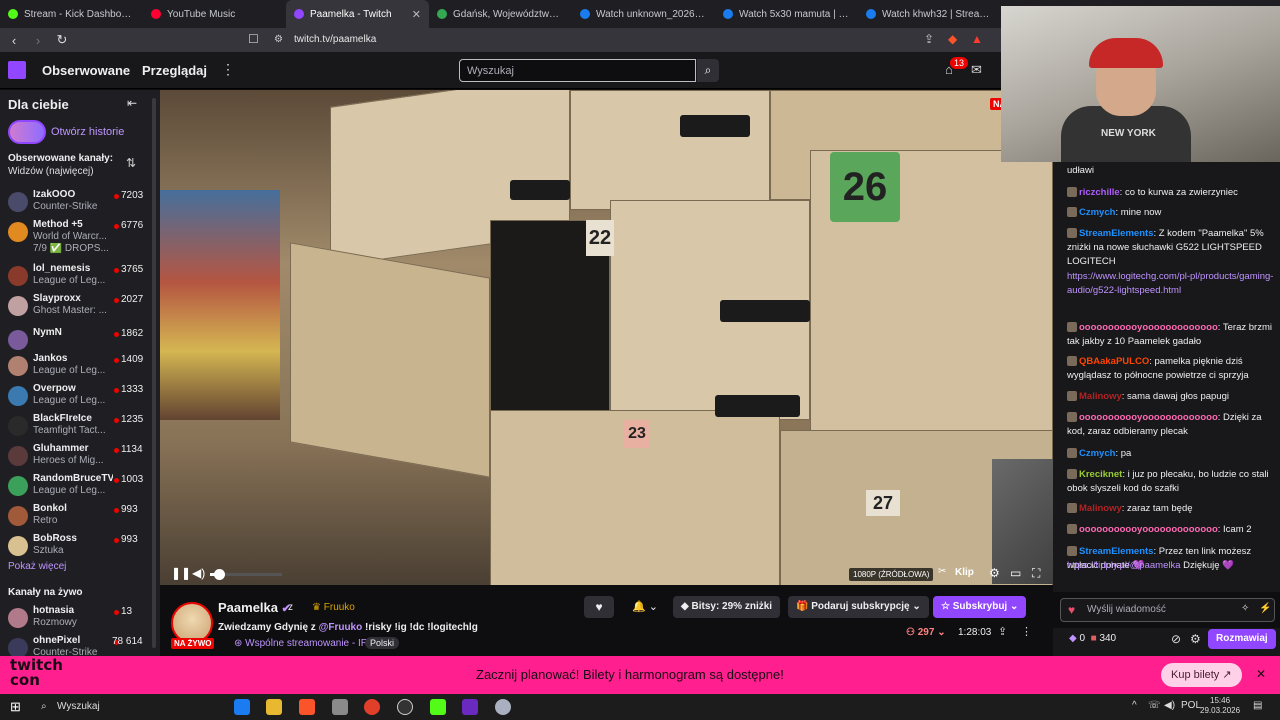 This screenshot has width=1280, height=720. I want to click on close-tab-icon: ✕, so click(416, 14).